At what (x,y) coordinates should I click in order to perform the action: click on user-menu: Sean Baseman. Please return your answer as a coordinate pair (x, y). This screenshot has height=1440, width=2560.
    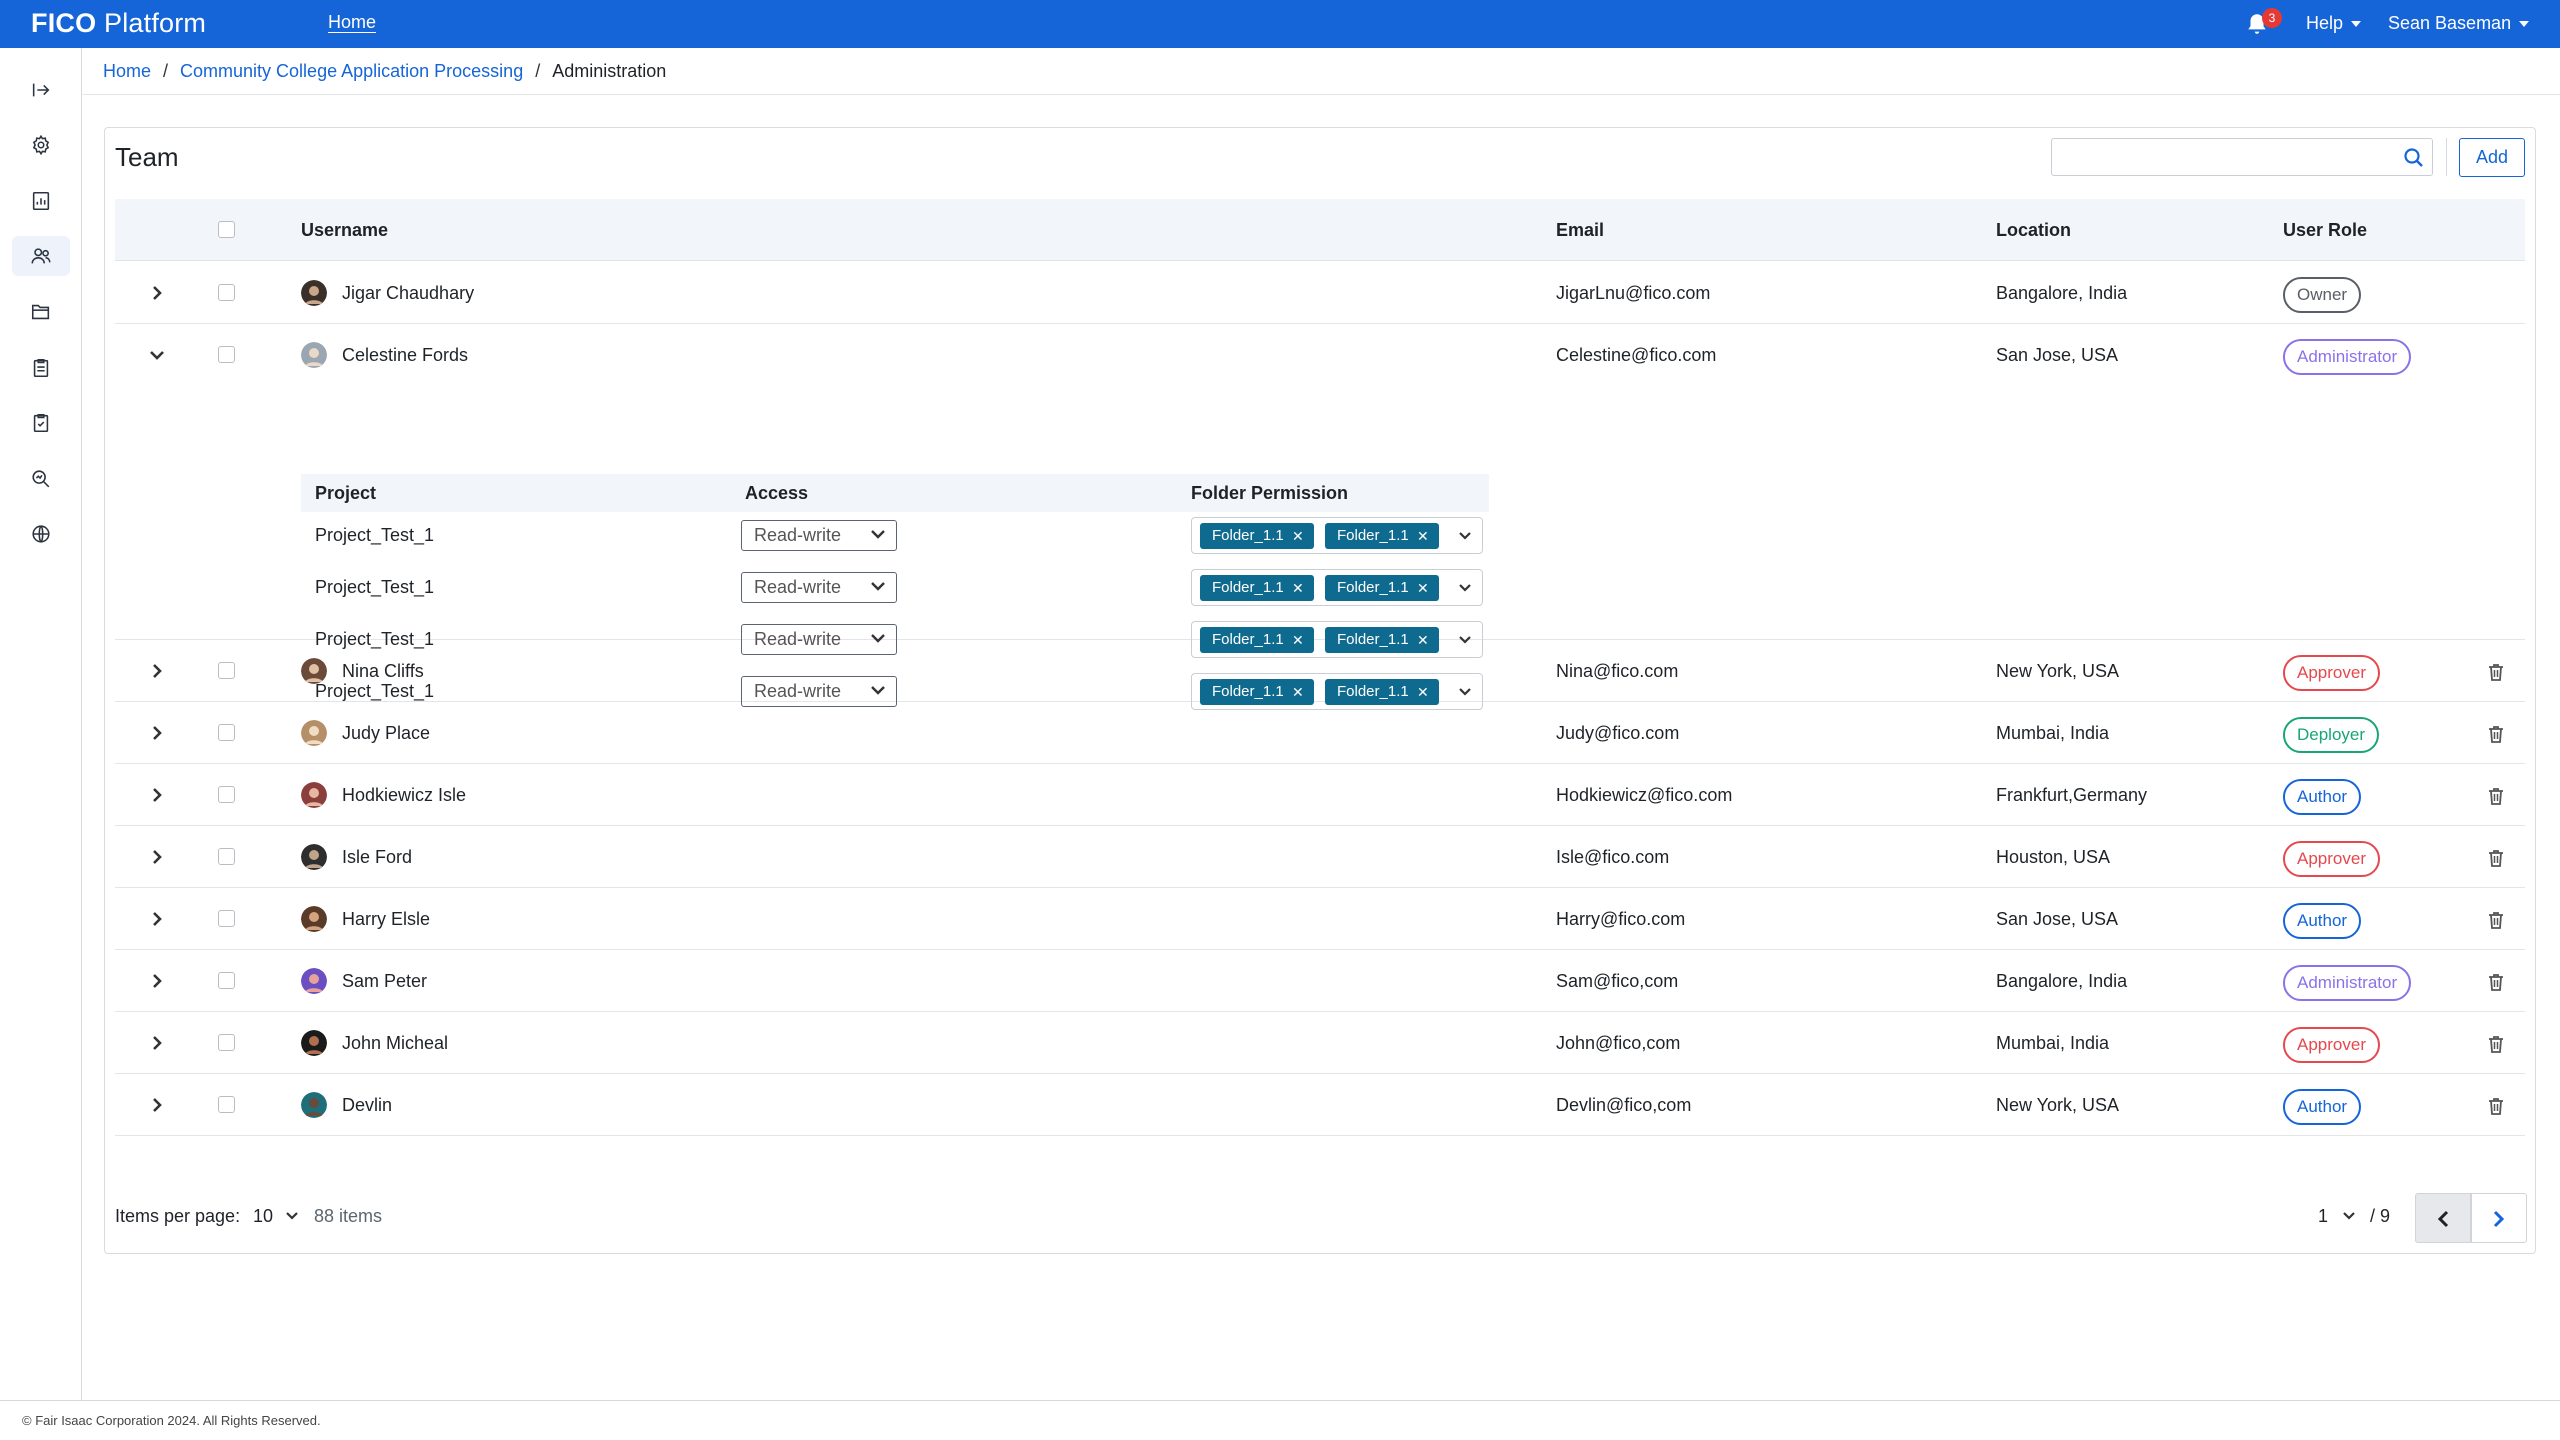
    Looking at the image, I should click on (2459, 23).